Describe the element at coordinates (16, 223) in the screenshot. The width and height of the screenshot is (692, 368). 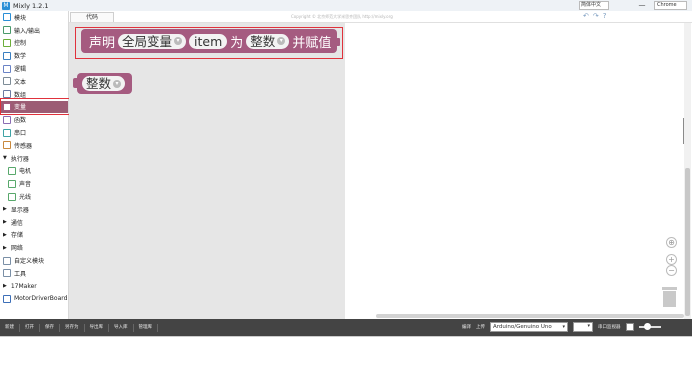
I see `sidebar-item-label: 通信` at that location.